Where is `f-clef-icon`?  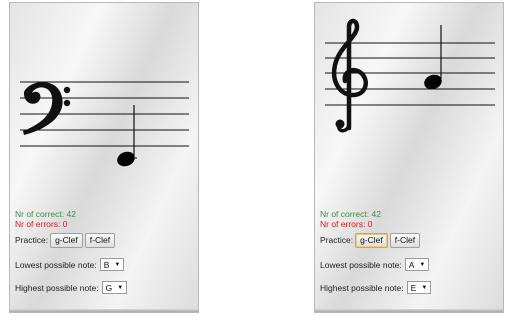 f-clef-icon is located at coordinates (47, 108).